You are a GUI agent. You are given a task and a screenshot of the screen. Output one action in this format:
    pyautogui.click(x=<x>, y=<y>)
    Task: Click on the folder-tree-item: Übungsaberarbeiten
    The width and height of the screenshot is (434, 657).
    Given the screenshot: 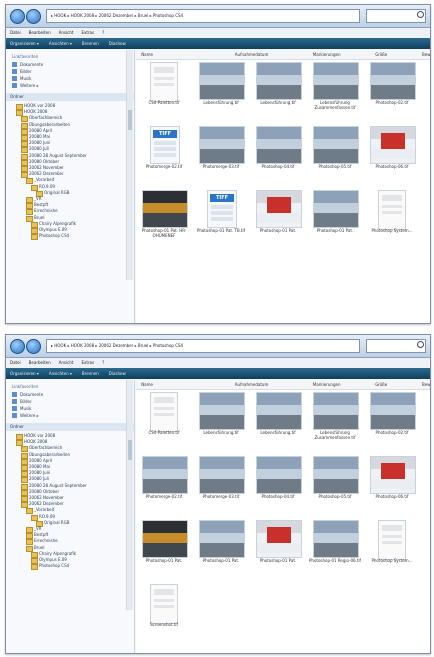 What is the action you would take?
    pyautogui.click(x=45, y=125)
    